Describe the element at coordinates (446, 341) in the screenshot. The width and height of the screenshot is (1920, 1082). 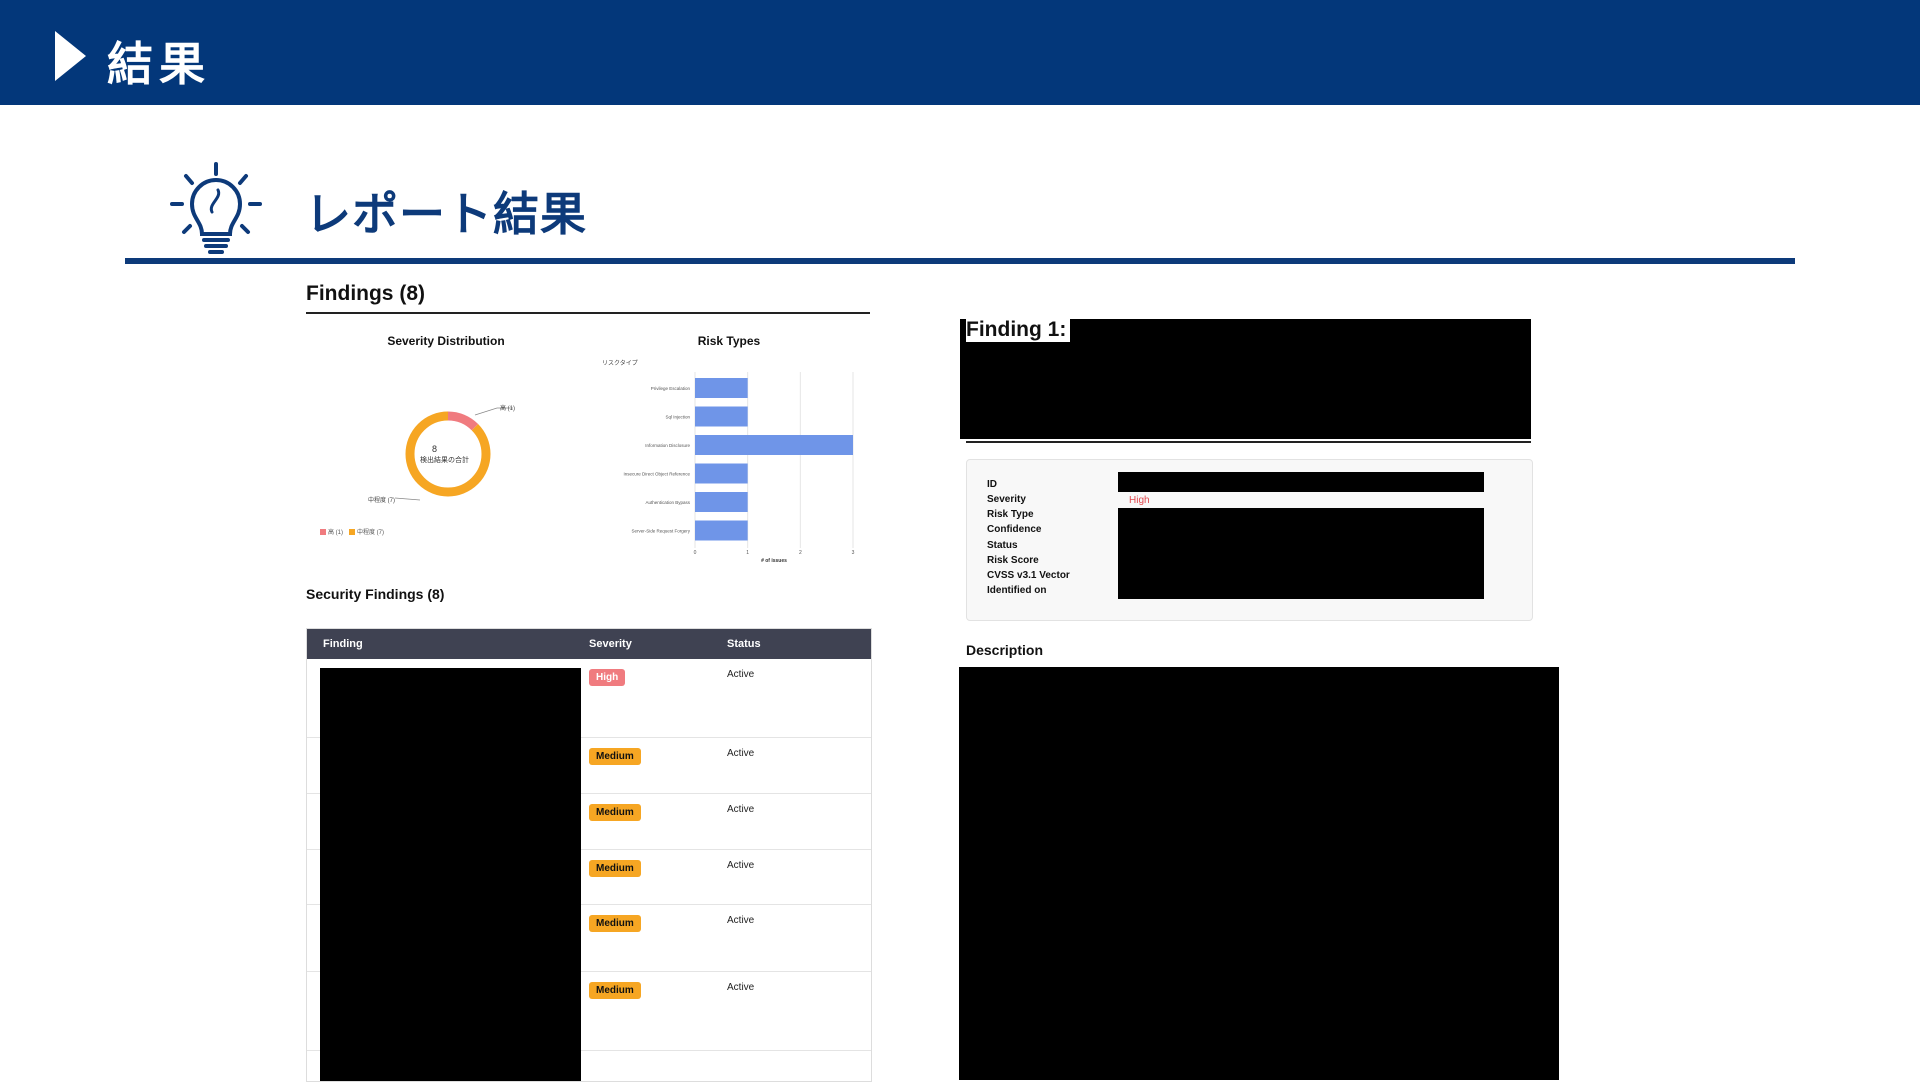
I see `severity-chart-title: Severity Distribution` at that location.